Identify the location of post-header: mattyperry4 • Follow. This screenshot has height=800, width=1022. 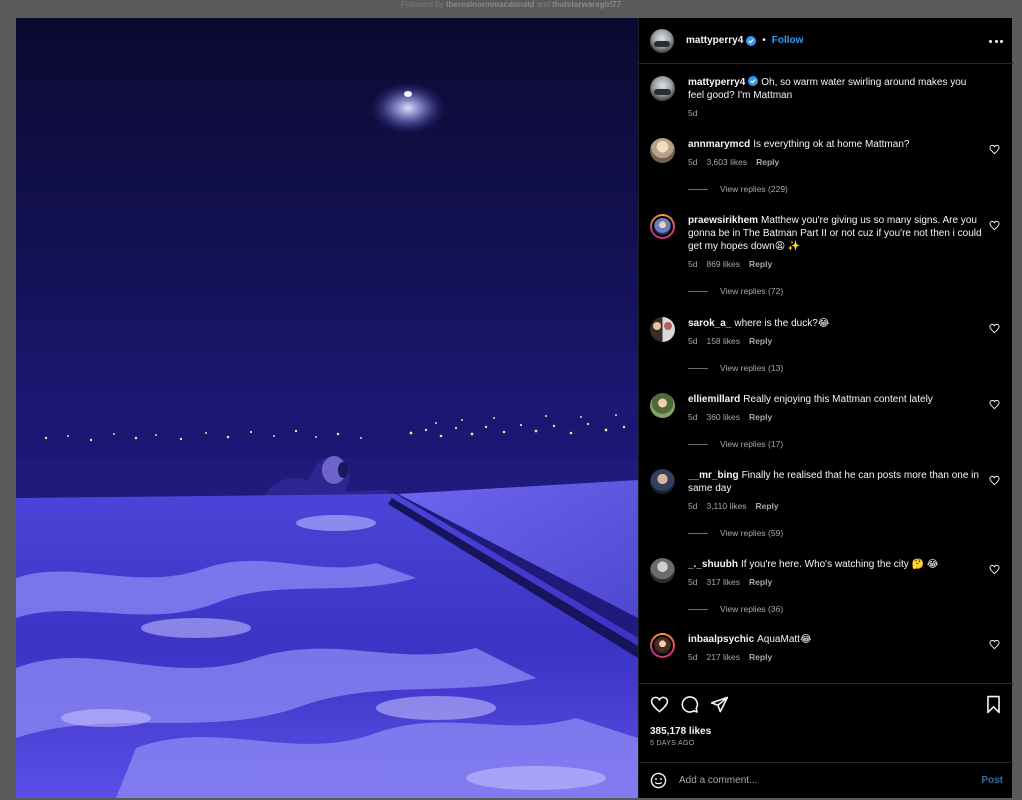
(826, 41).